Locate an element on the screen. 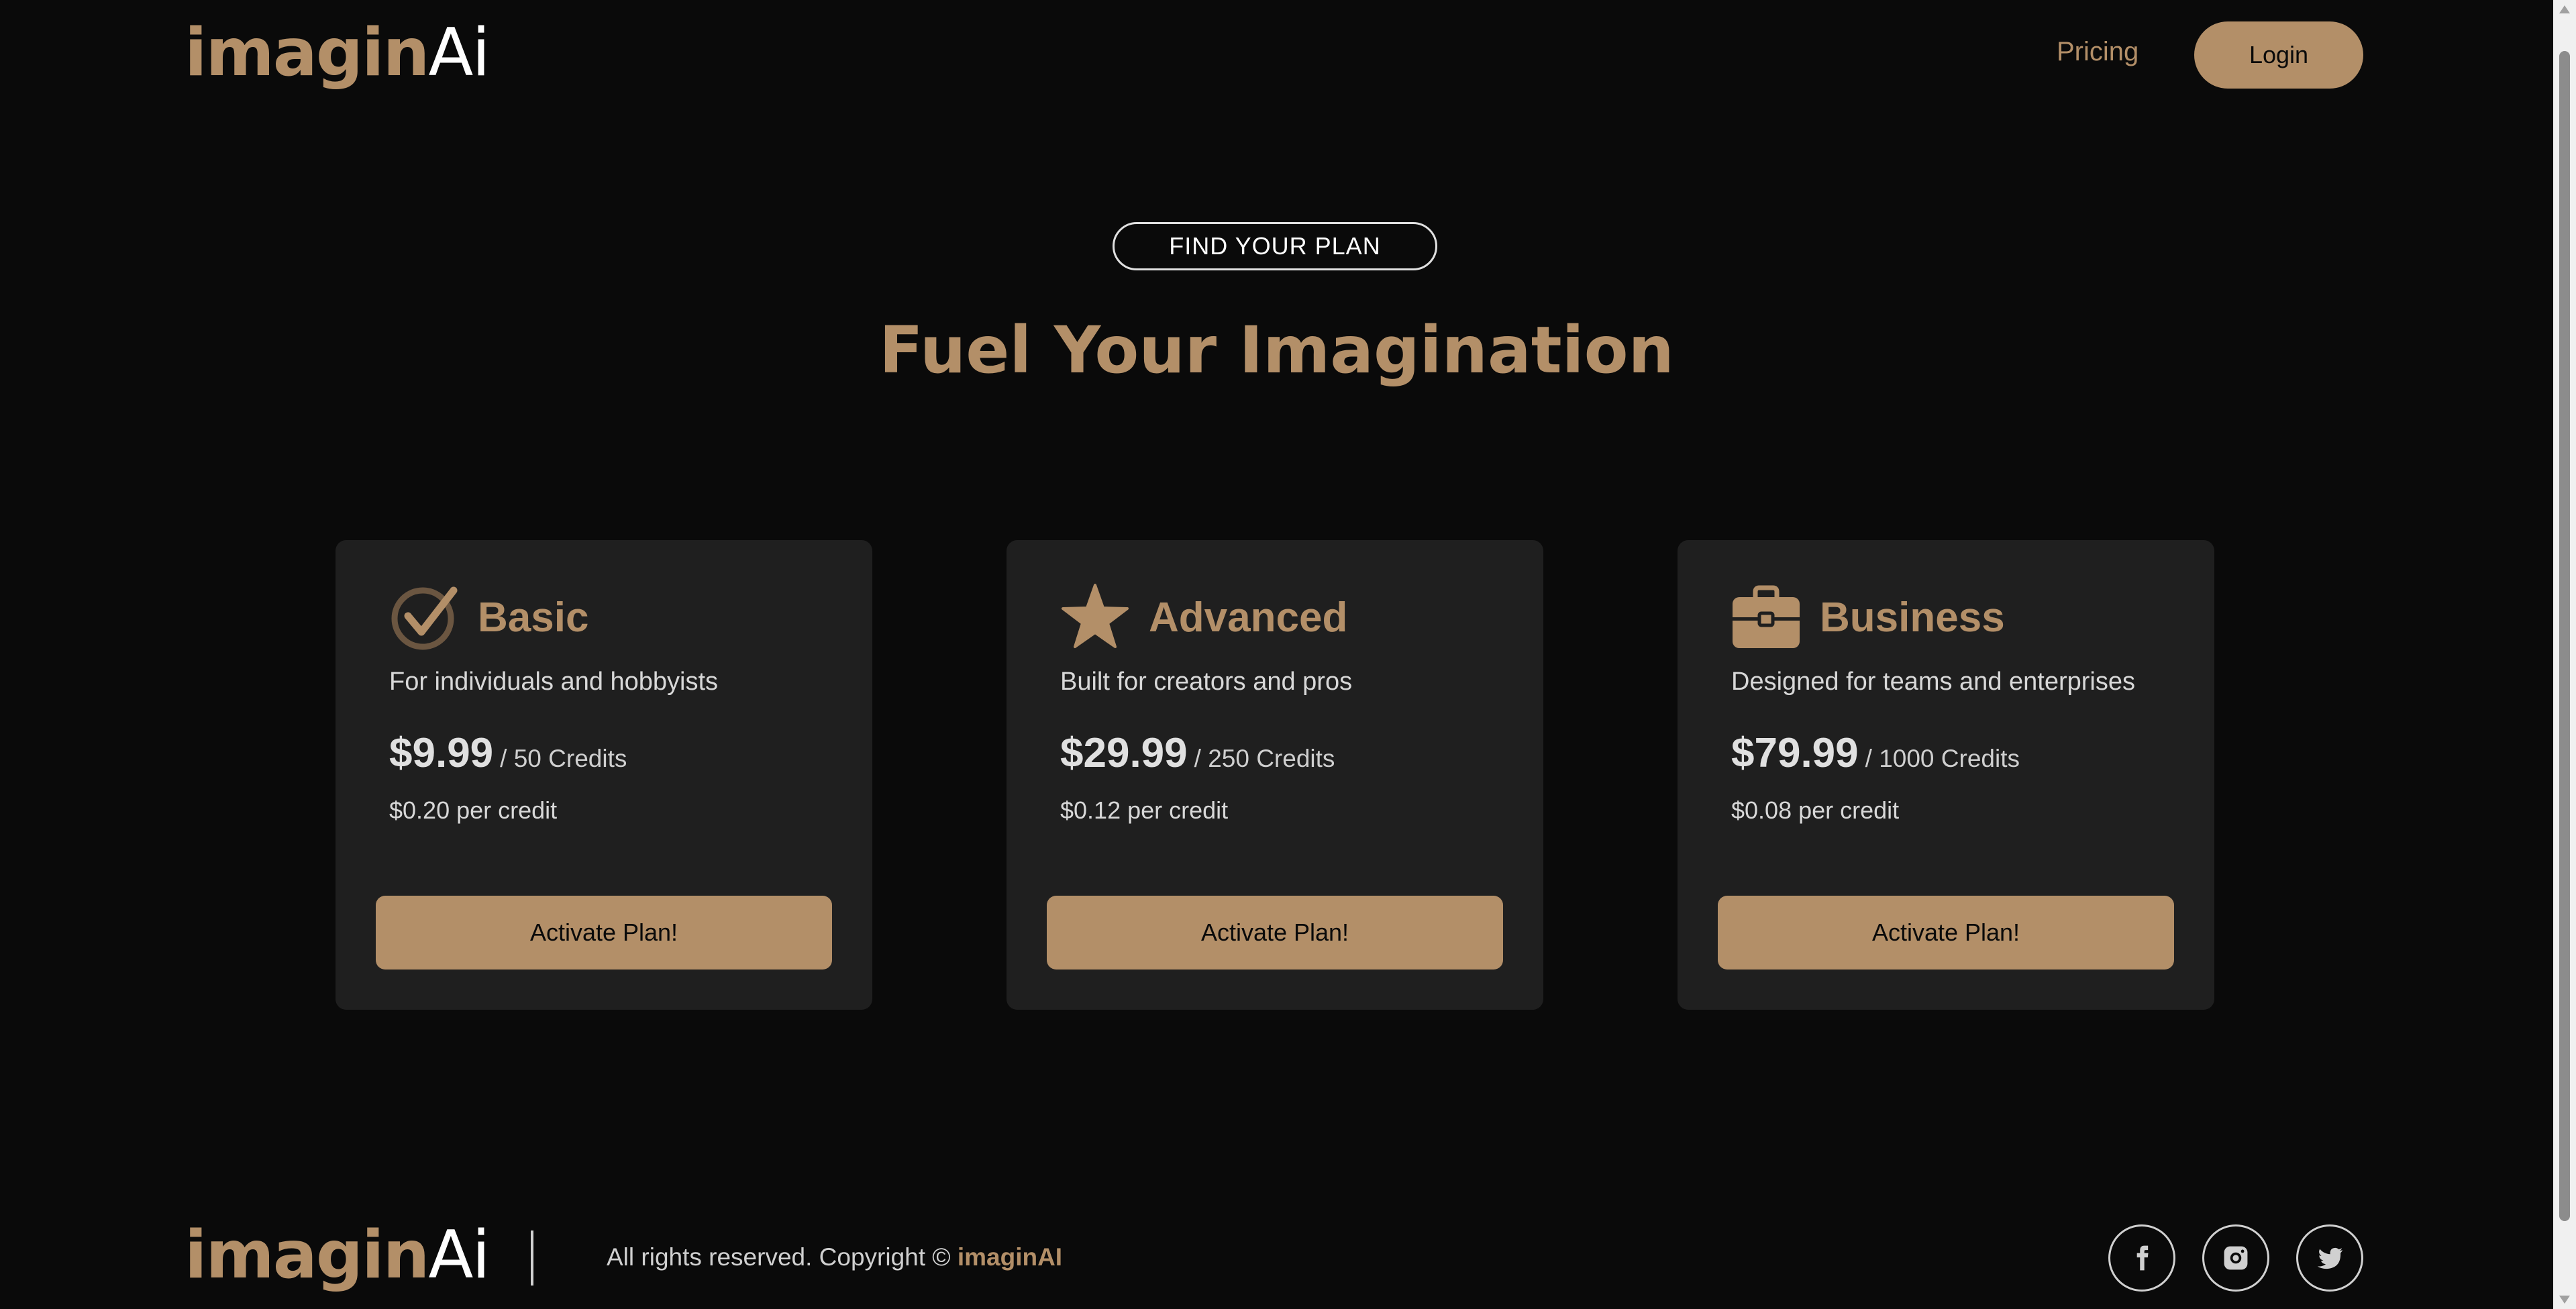 The width and height of the screenshot is (2576, 1309). instagram-icon is located at coordinates (2236, 1258).